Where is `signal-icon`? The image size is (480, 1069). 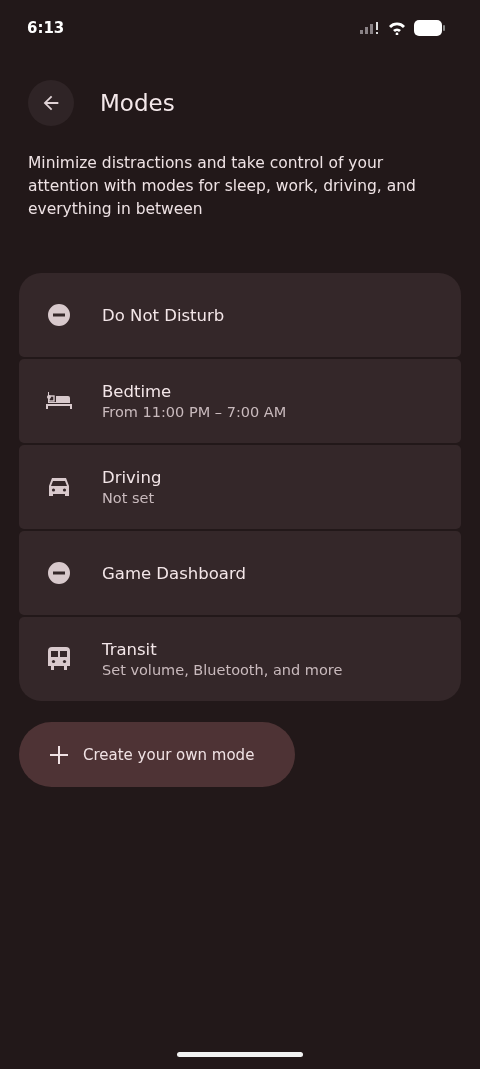 signal-icon is located at coordinates (370, 28).